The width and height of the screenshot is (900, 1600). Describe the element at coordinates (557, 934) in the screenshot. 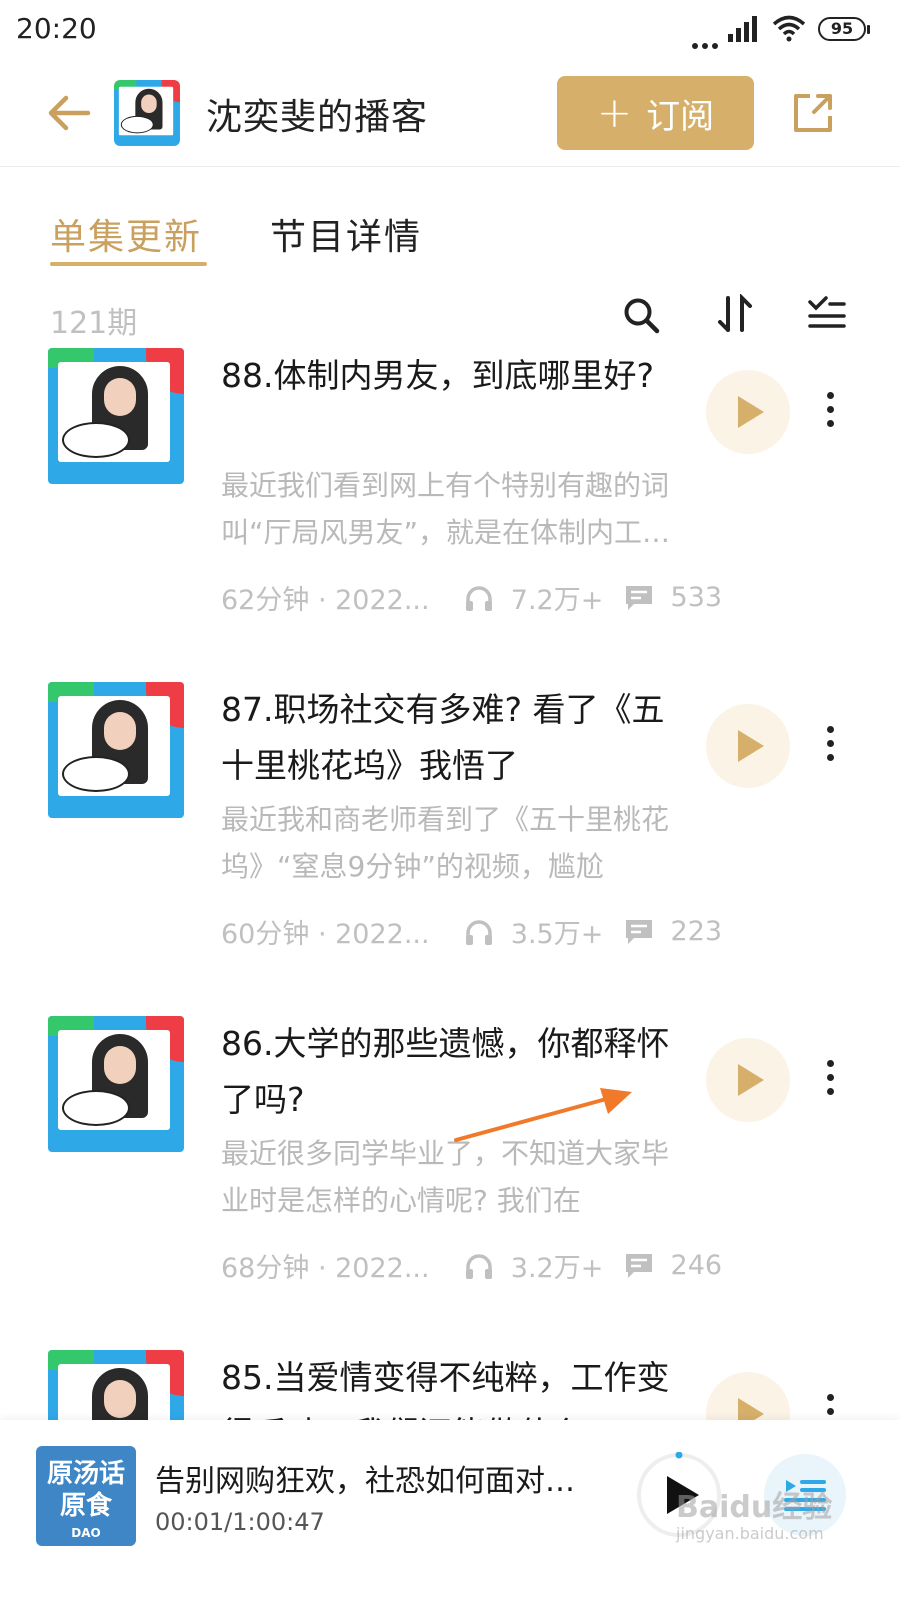

I see `play-count: 3.5万+` at that location.